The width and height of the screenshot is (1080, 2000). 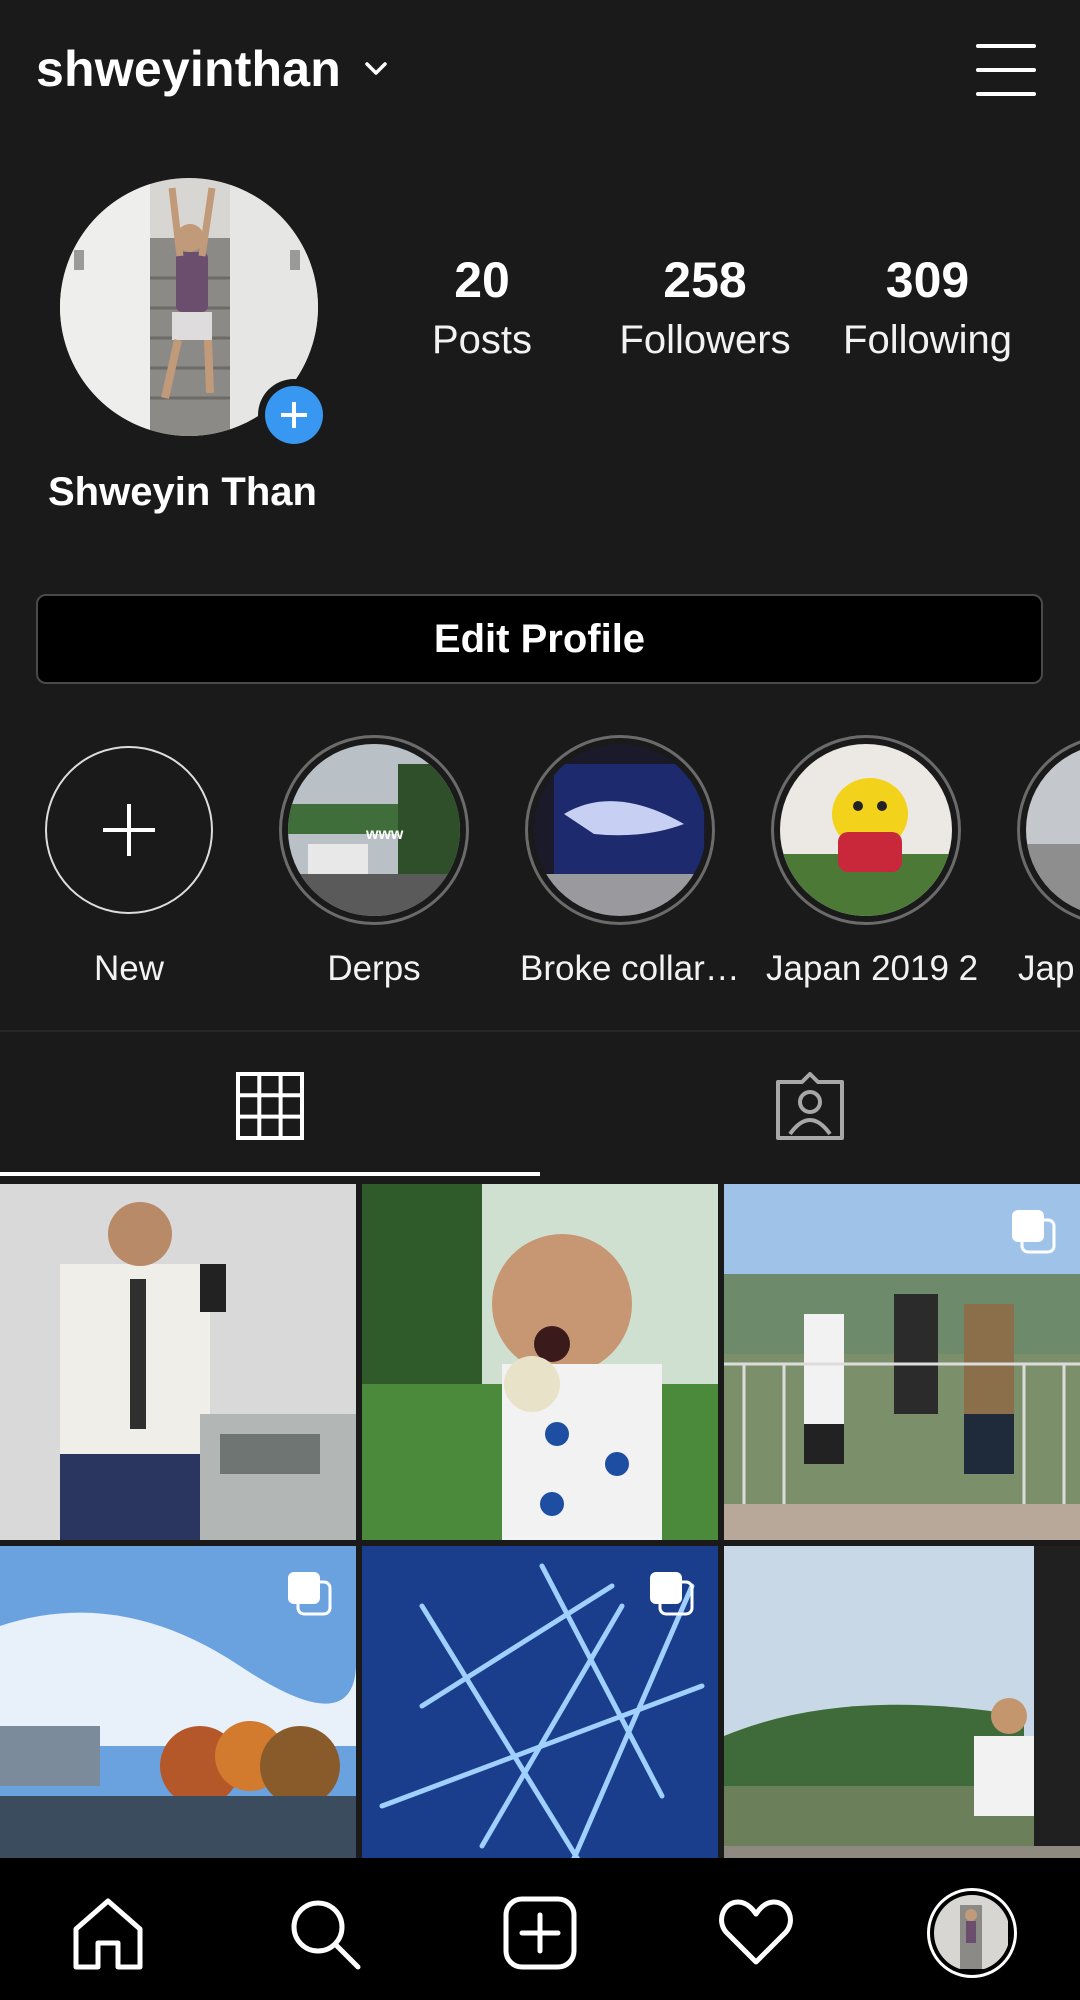 I want to click on home-icon, so click(x=108, y=1934).